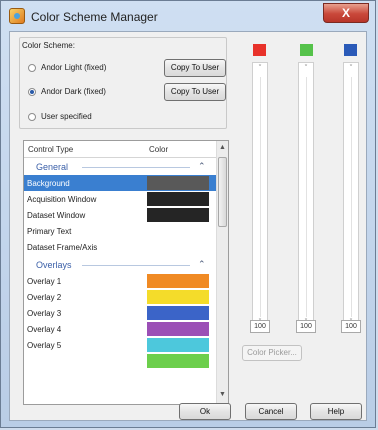 The width and height of the screenshot is (378, 430). Describe the element at coordinates (32, 116) in the screenshot. I see `radio-user-specified-circle` at that location.